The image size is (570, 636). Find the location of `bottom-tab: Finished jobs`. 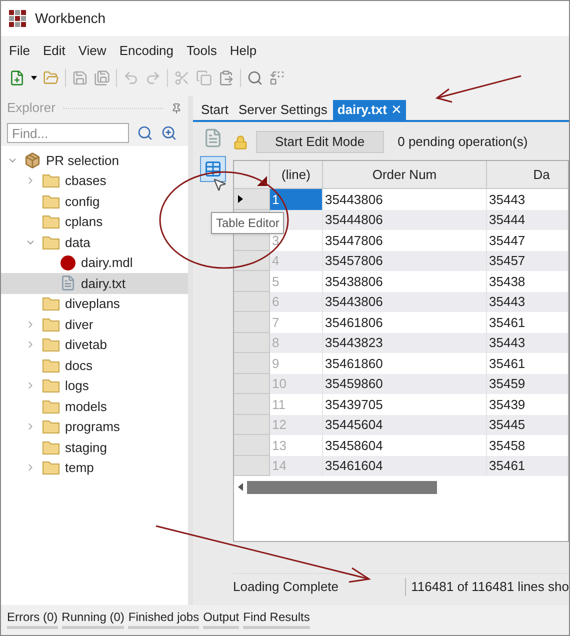

bottom-tab: Finished jobs is located at coordinates (164, 618).